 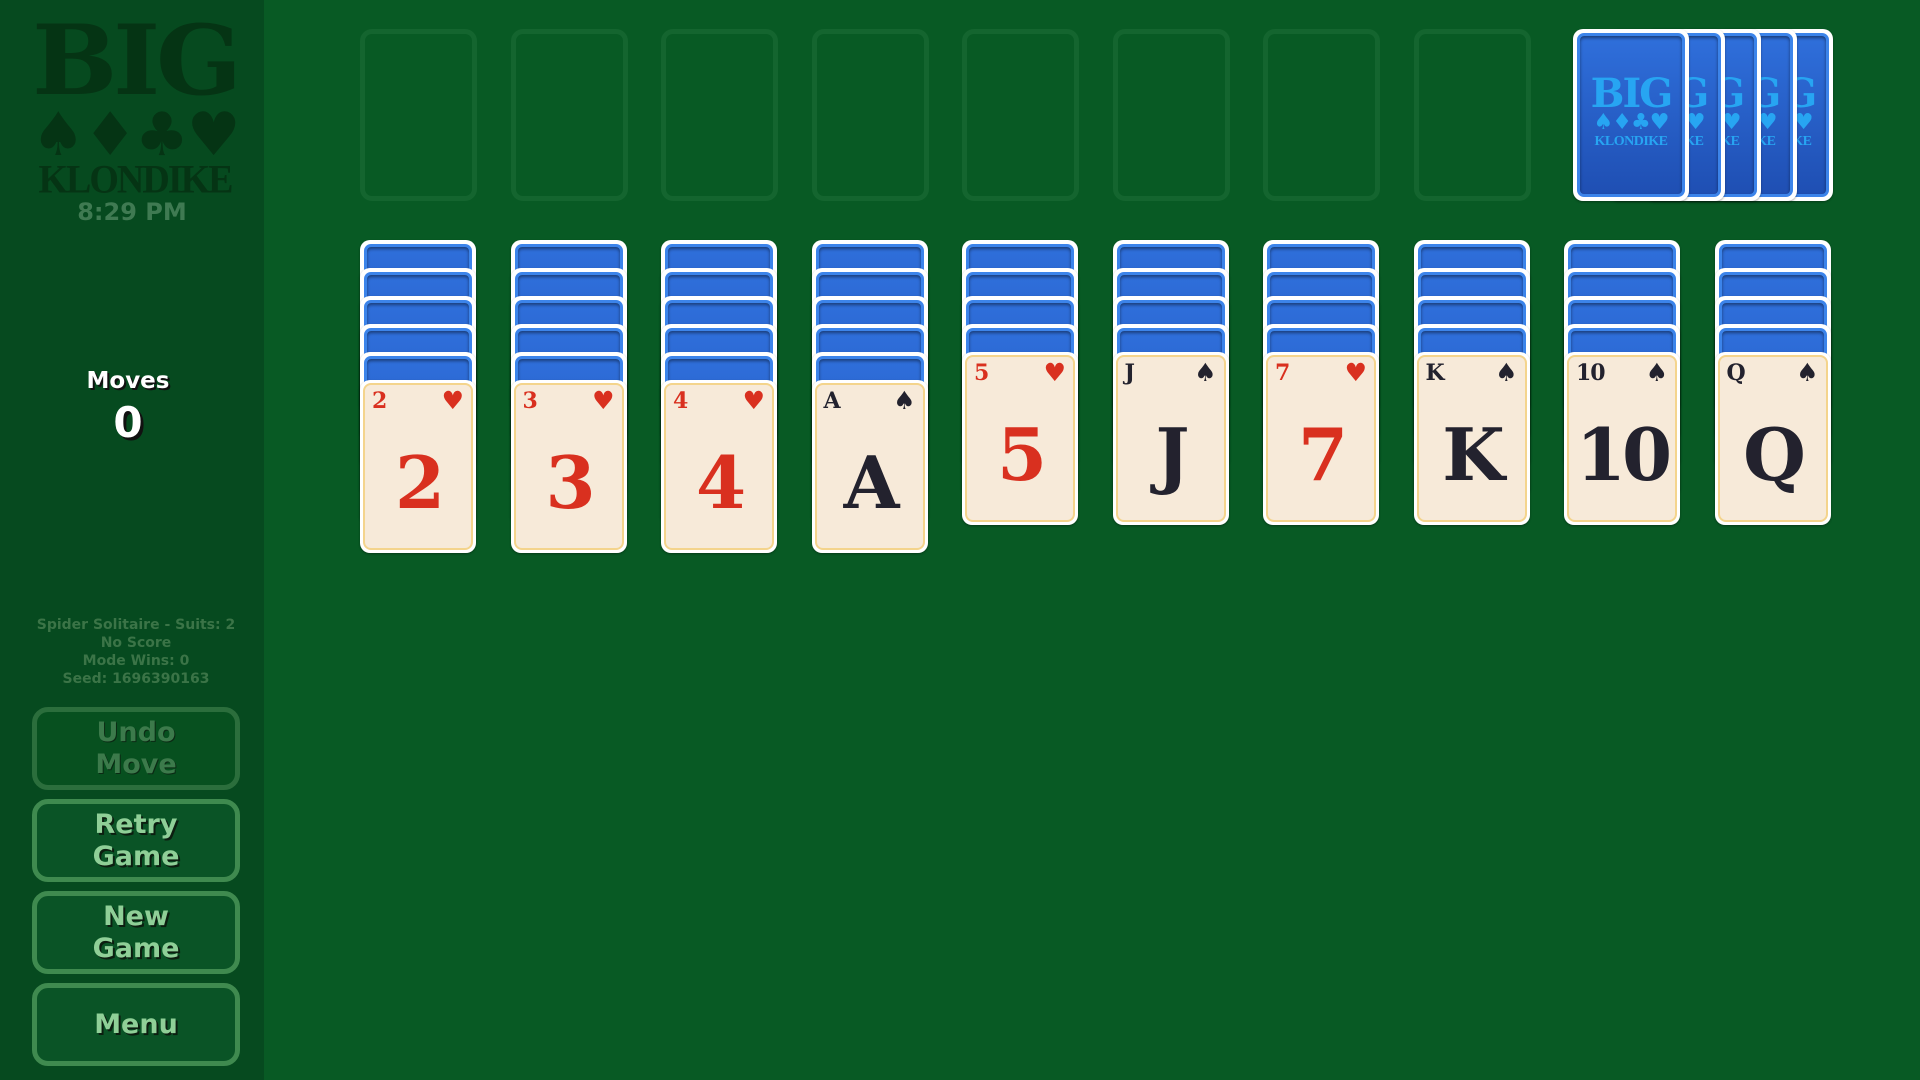 I want to click on game-mode: Spider Solitaire - Suits: 2, so click(x=136, y=625).